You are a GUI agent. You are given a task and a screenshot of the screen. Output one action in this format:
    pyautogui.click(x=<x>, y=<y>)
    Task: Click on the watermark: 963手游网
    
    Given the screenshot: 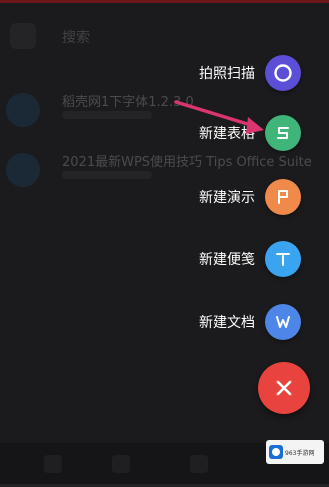 What is the action you would take?
    pyautogui.click(x=295, y=452)
    